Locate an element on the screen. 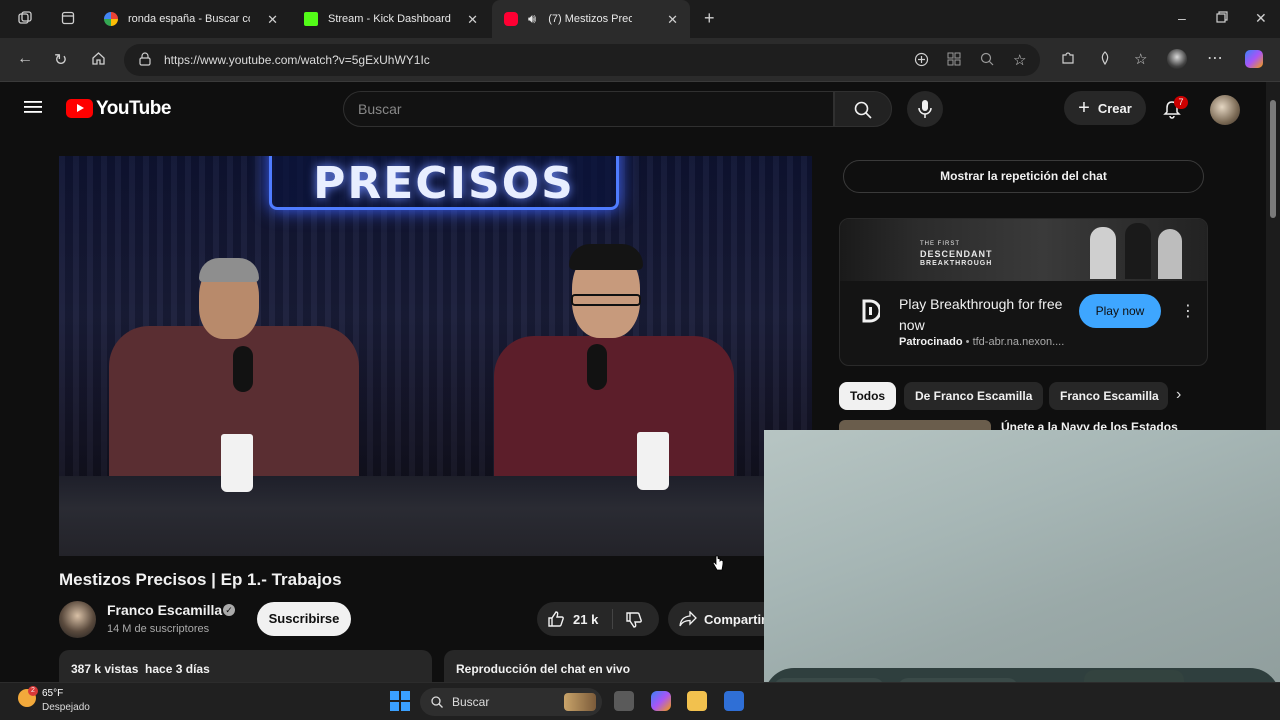 The width and height of the screenshot is (1280, 720). microphone-left is located at coordinates (243, 369).